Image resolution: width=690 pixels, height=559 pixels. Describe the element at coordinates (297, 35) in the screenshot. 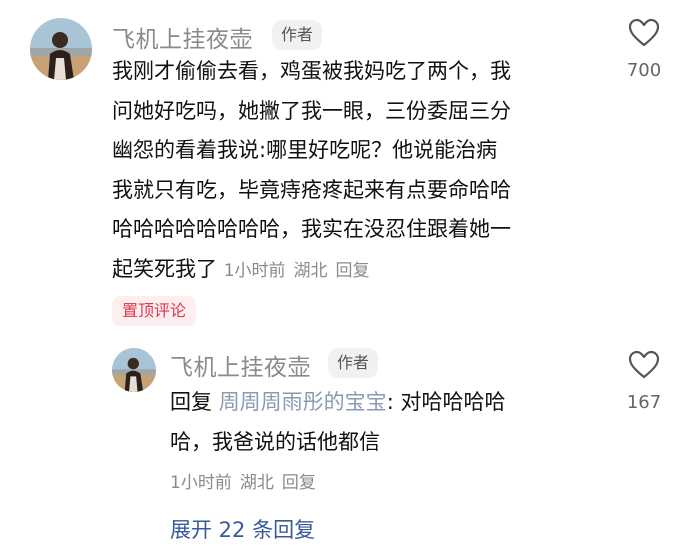

I see `author-badge: 作者` at that location.